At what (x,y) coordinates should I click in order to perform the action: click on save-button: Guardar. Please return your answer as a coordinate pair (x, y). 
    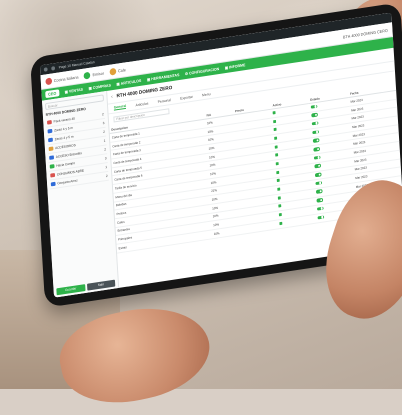
    Looking at the image, I should click on (71, 290).